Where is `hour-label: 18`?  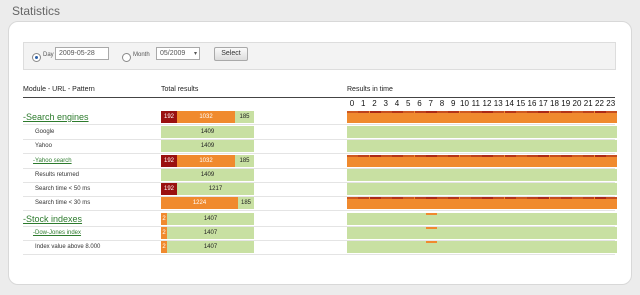 hour-label: 18 is located at coordinates (554, 103).